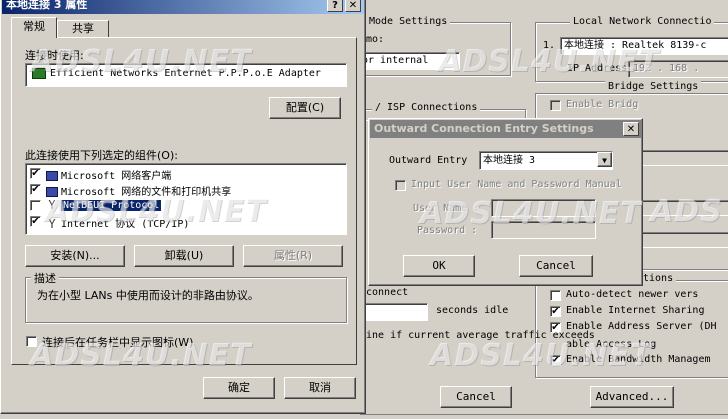 The image size is (728, 419). What do you see at coordinates (305, 108) in the screenshot?
I see `configure-button: 配置(C)` at bounding box center [305, 108].